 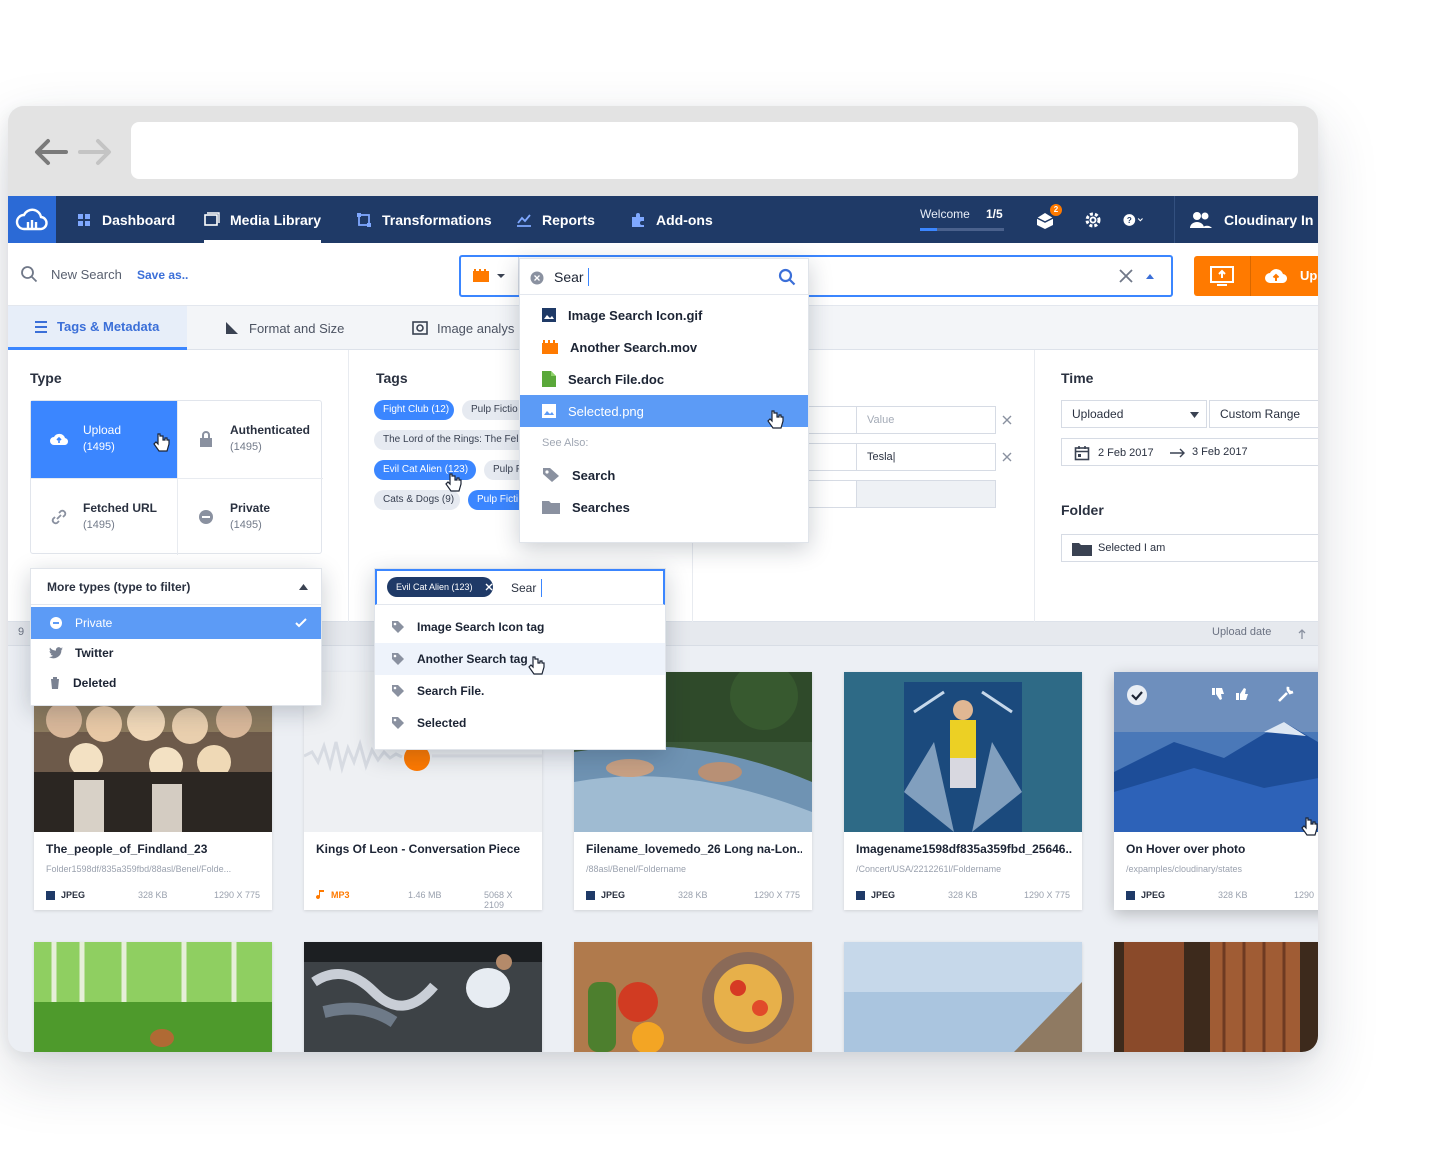 I want to click on wrench-icon, so click(x=1286, y=694).